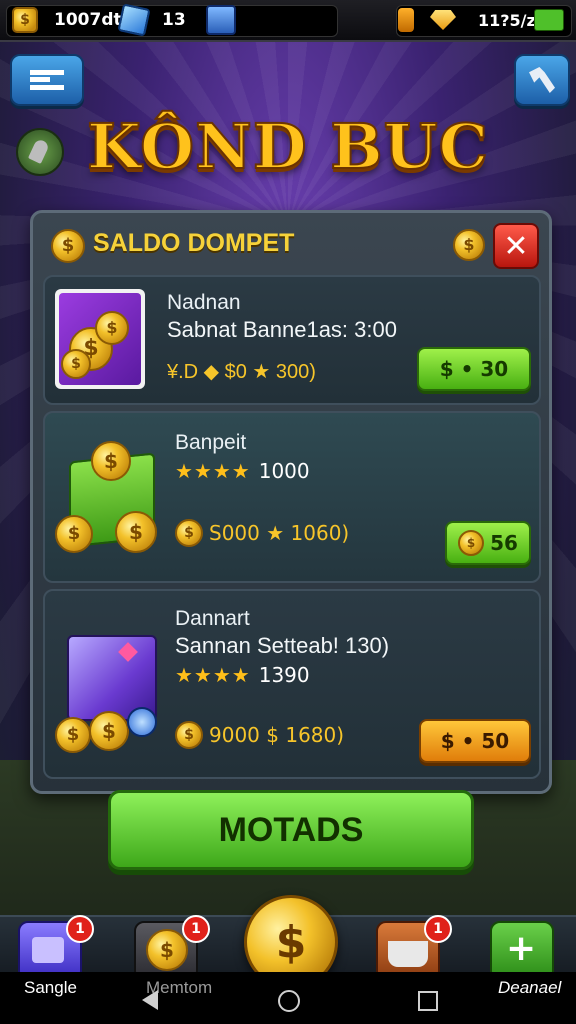 Image resolution: width=576 pixels, height=1024 pixels. Describe the element at coordinates (291, 942) in the screenshot. I see `dollar-coin-icon: $` at that location.